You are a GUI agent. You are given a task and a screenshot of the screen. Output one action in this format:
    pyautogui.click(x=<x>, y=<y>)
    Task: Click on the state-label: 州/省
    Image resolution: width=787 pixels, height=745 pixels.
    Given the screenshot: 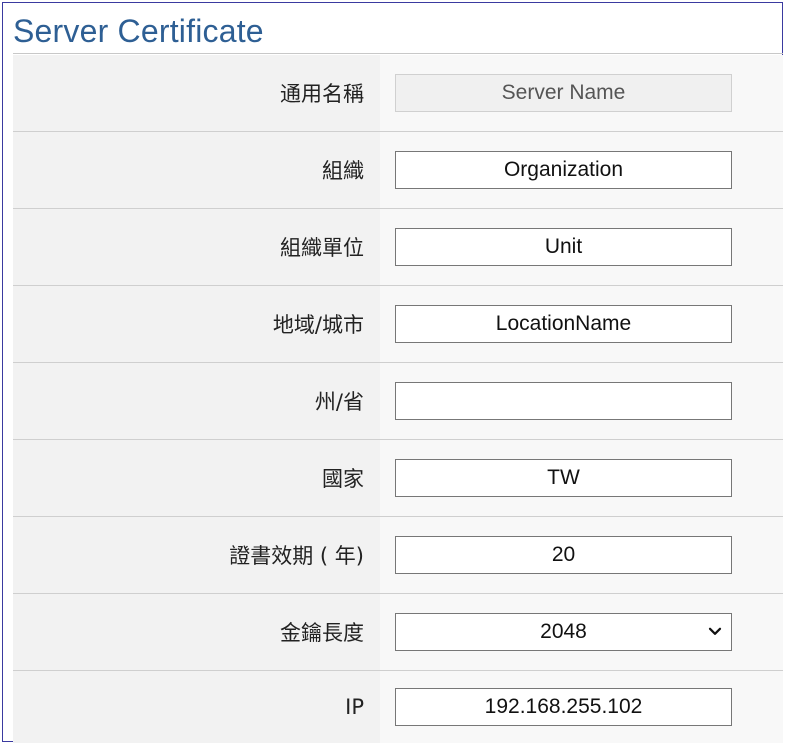 What is the action you would take?
    pyautogui.click(x=339, y=402)
    